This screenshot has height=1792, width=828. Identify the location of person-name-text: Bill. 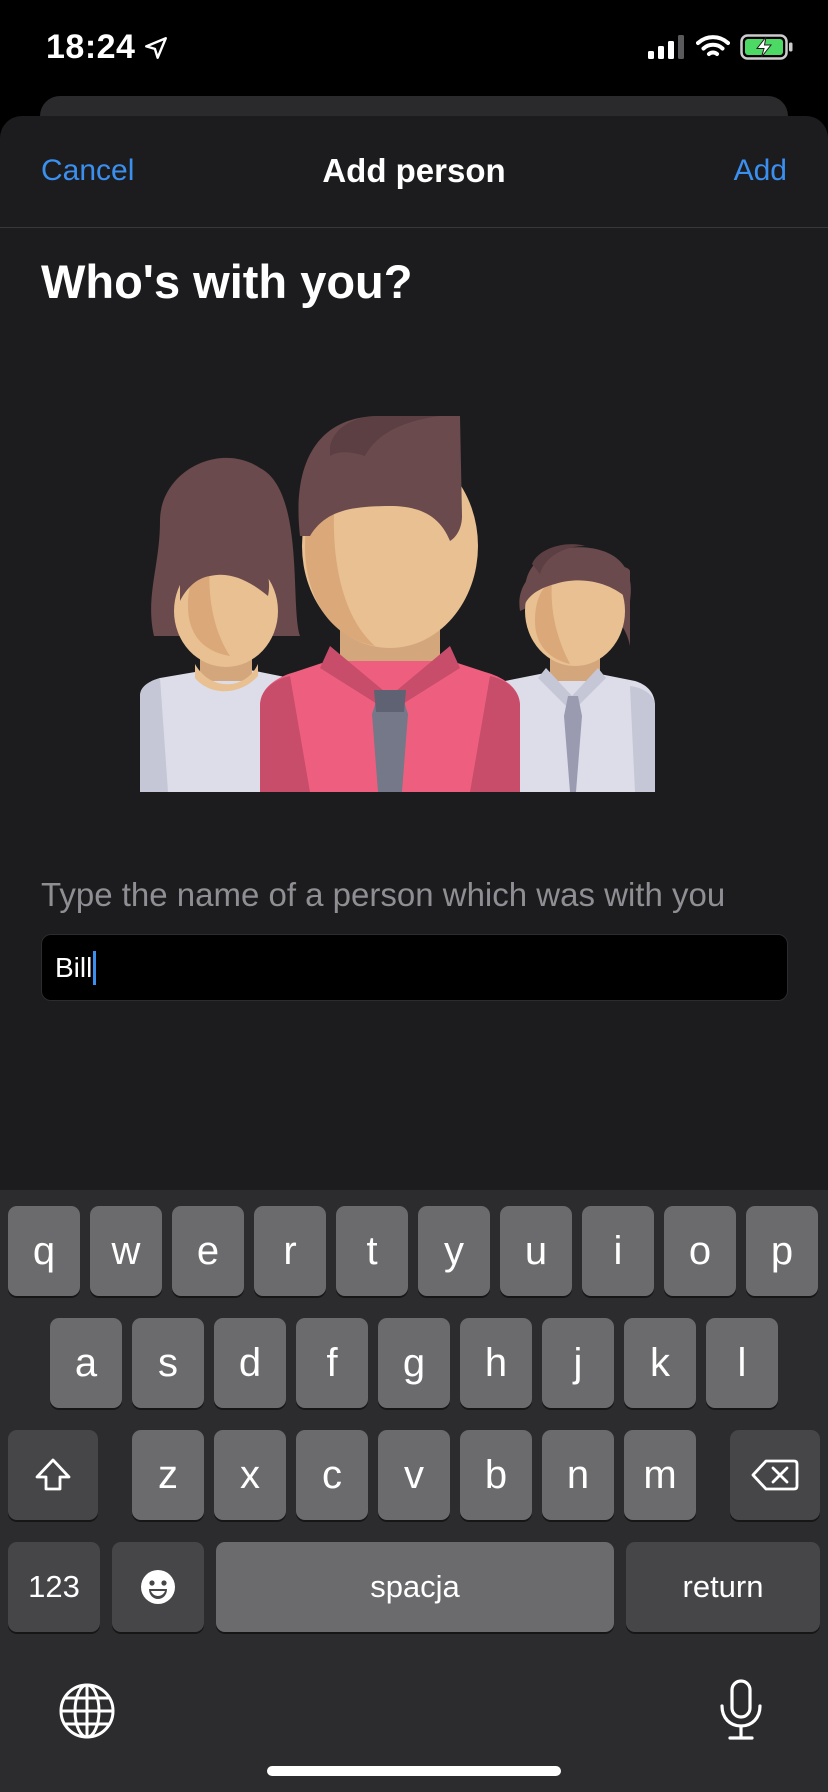
(74, 967).